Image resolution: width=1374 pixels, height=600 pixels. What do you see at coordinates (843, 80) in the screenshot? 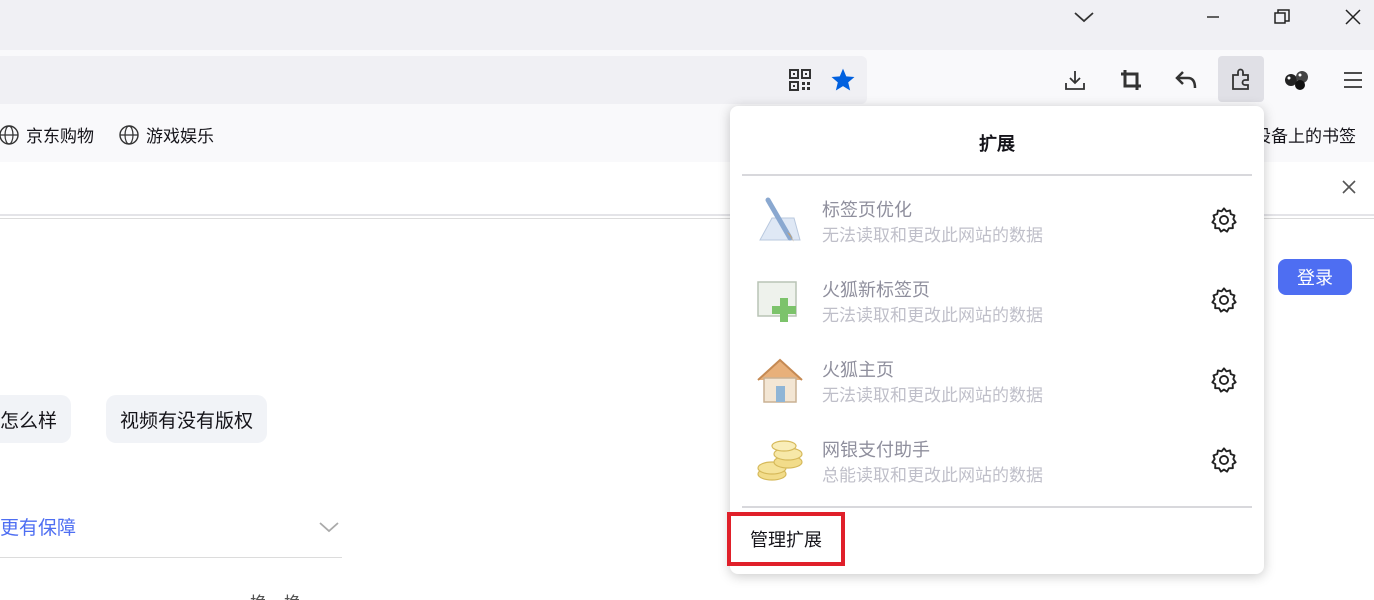
I see `bookmark-star-icon` at bounding box center [843, 80].